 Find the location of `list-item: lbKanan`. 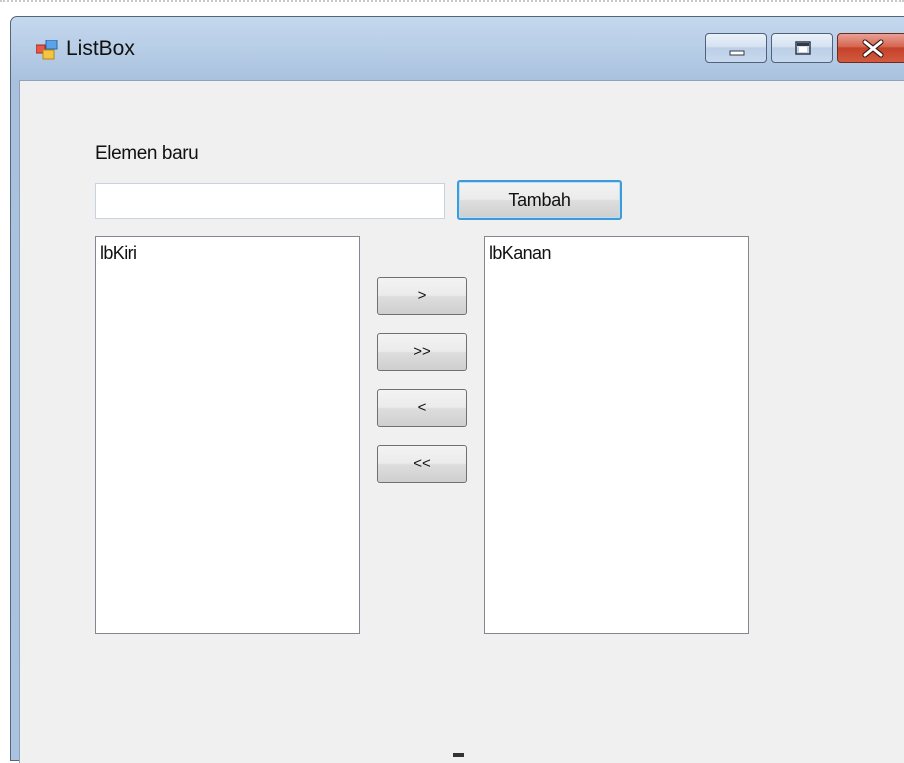

list-item: lbKanan is located at coordinates (520, 253).